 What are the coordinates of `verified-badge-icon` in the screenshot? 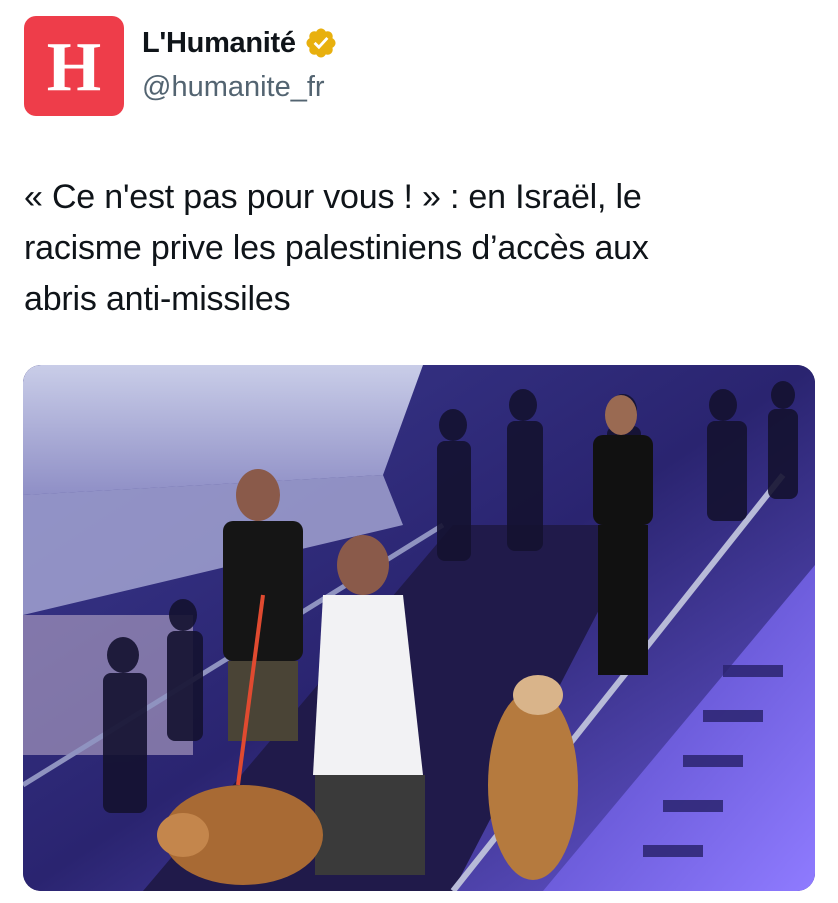 It's located at (321, 43).